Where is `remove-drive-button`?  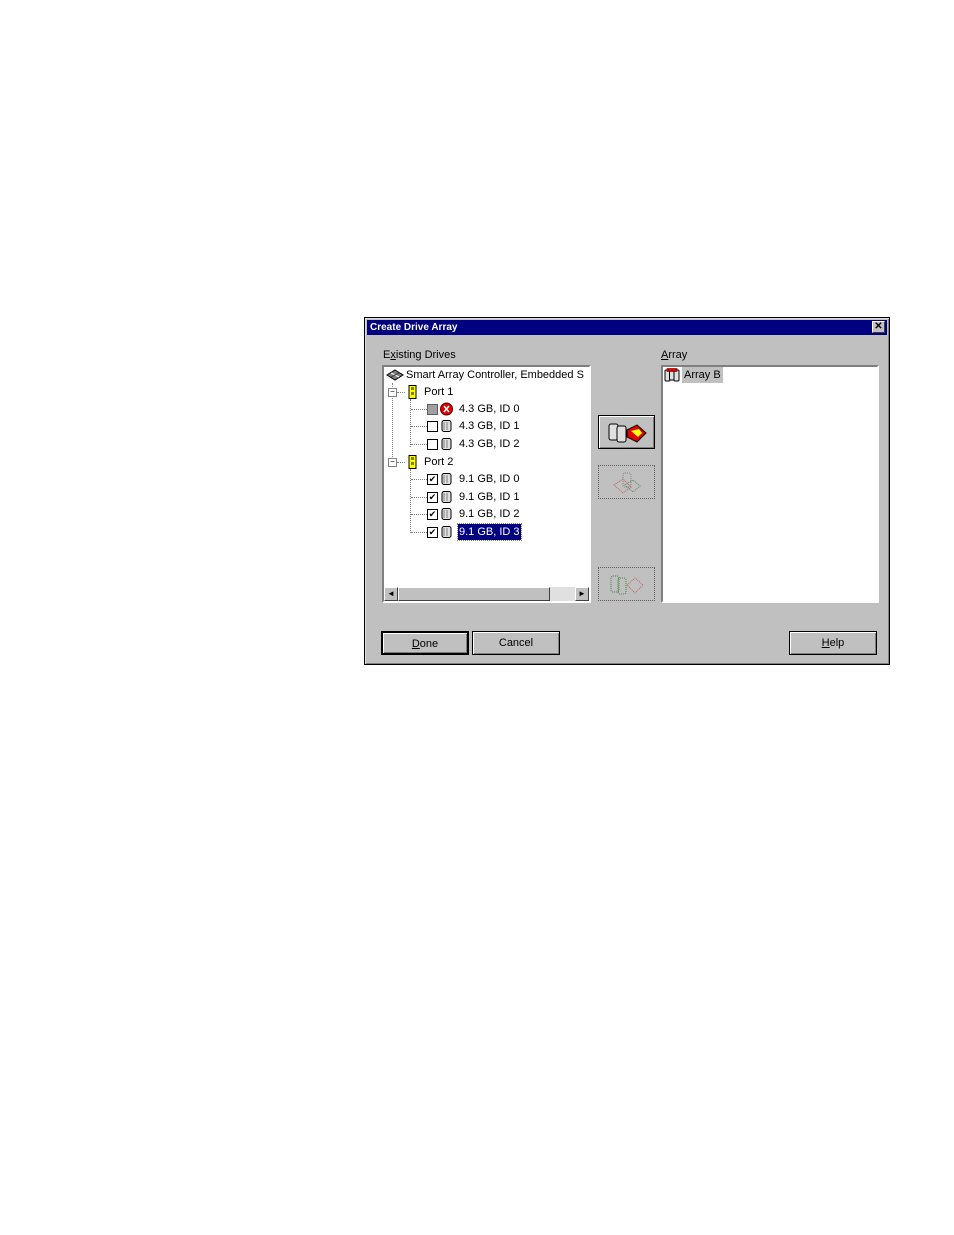 remove-drive-button is located at coordinates (626, 482).